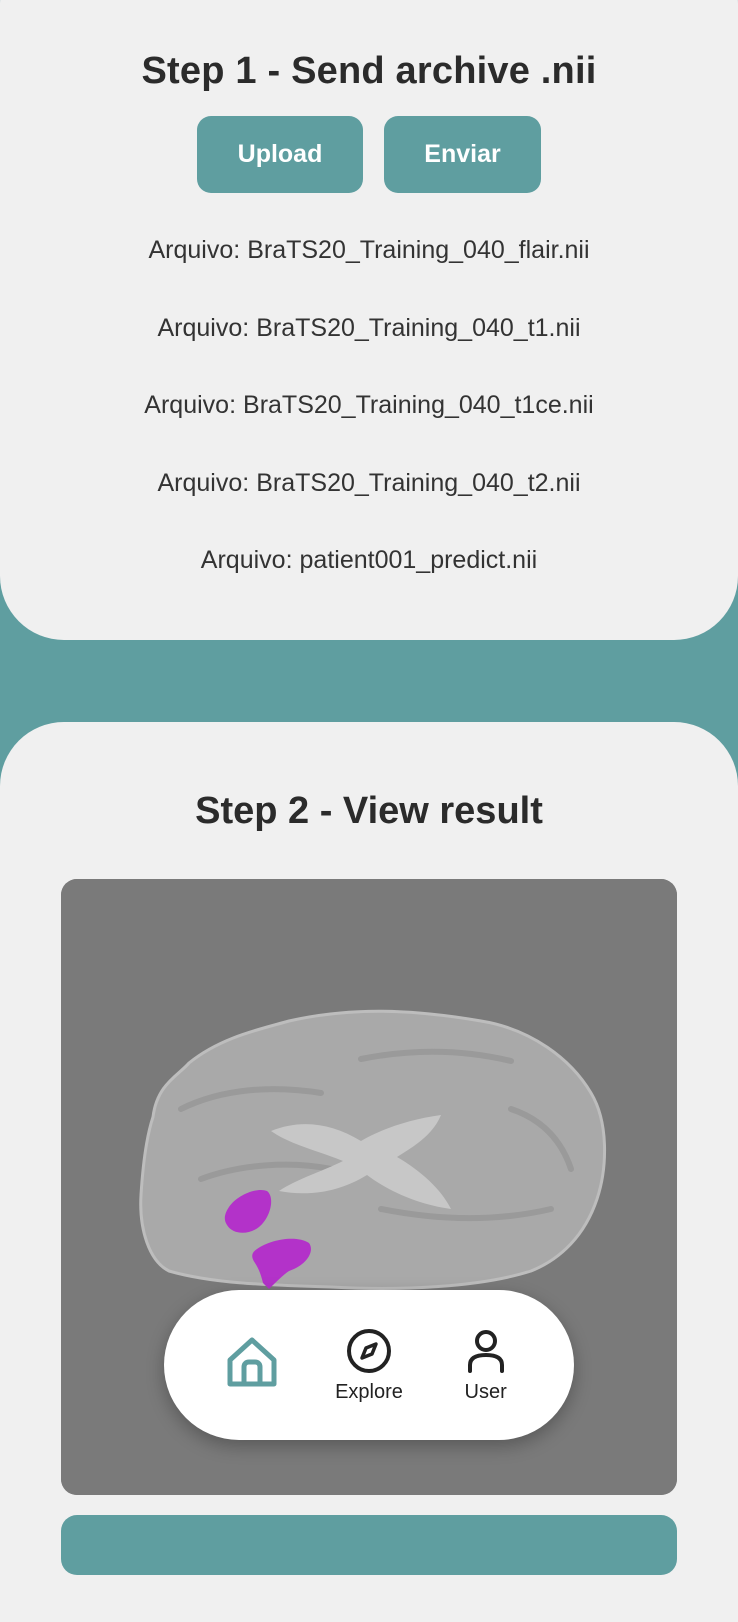 The image size is (738, 1622). I want to click on nav-explore: Explore, so click(369, 1365).